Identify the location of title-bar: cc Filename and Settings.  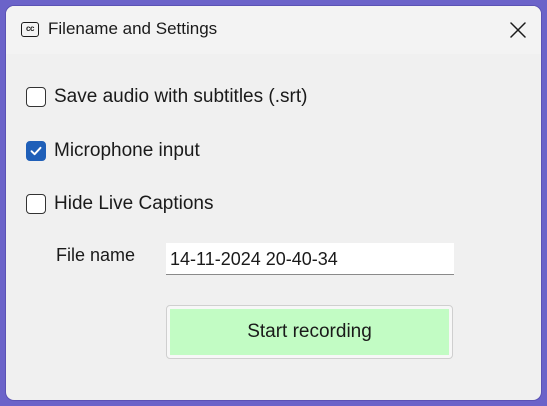
(273, 30).